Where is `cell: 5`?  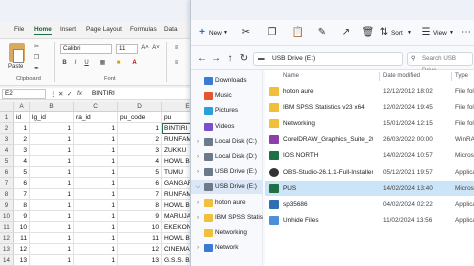
cell: 5 is located at coordinates (22, 172).